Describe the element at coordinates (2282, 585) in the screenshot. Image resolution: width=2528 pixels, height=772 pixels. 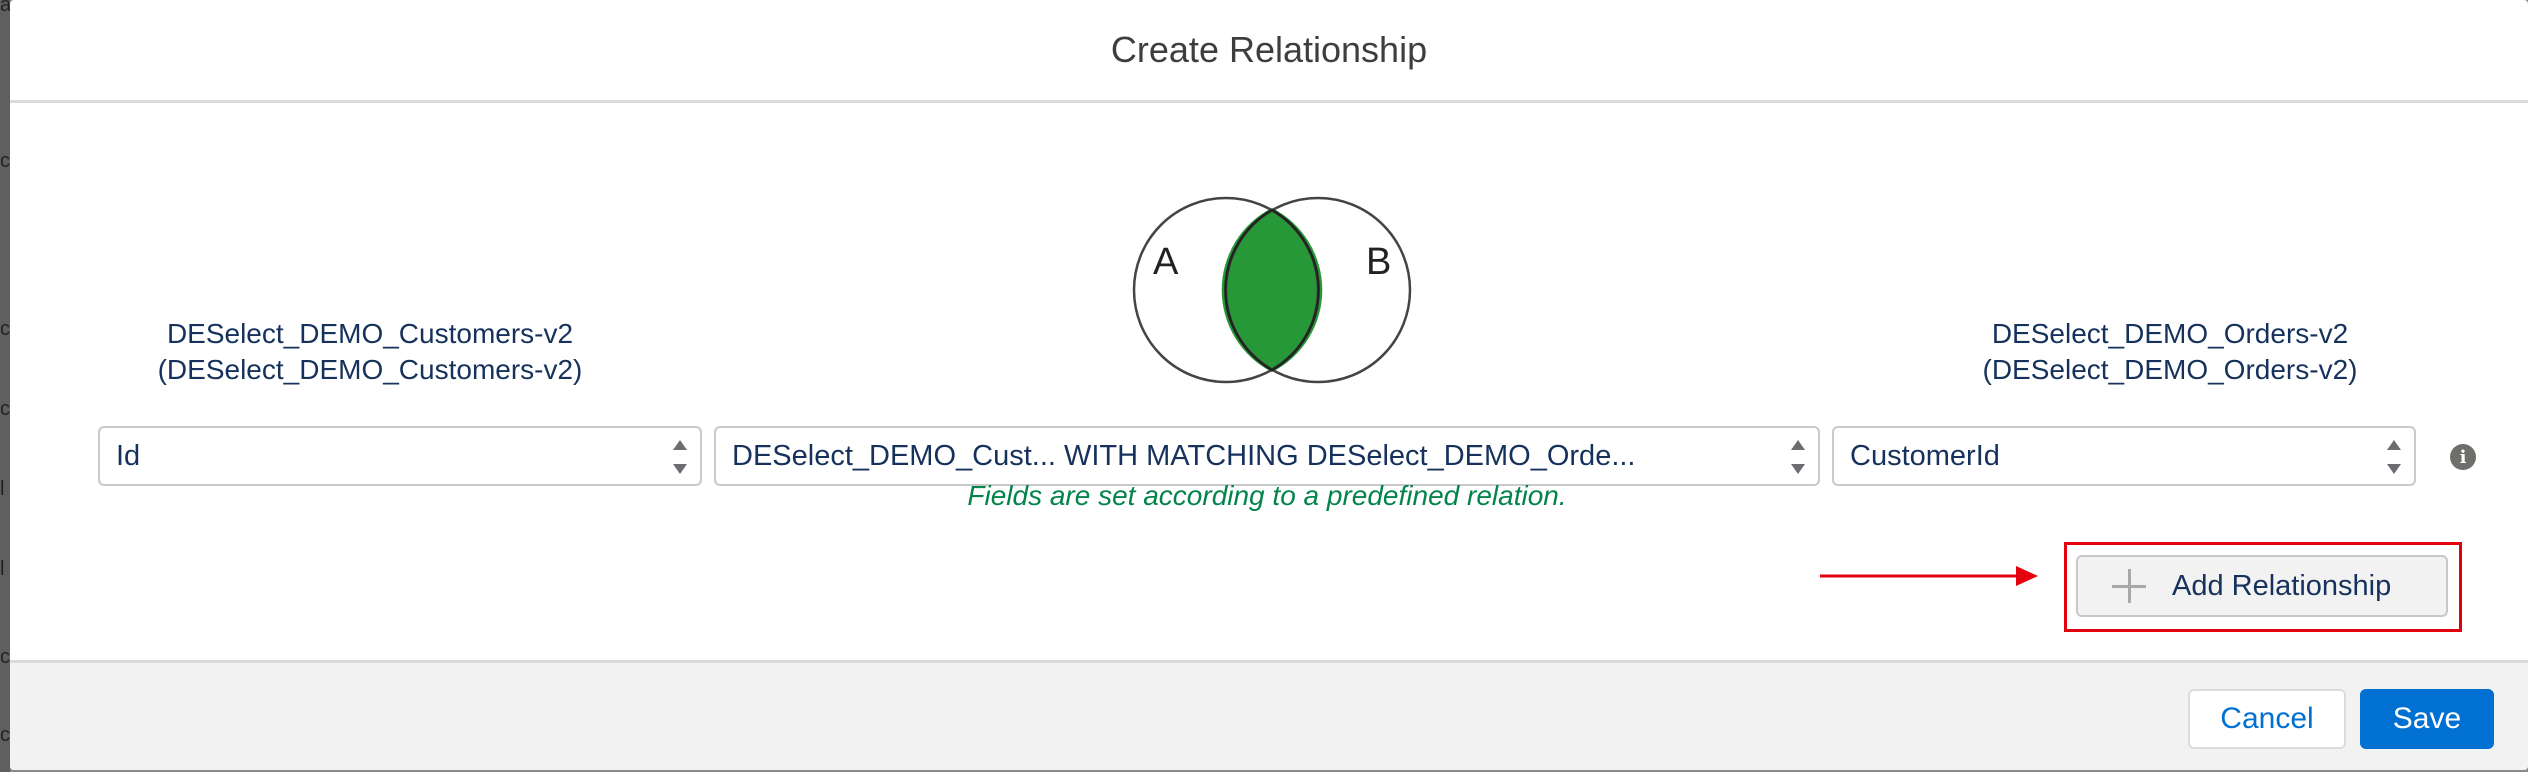
I see `add-relationship-label: Add Relationship` at that location.